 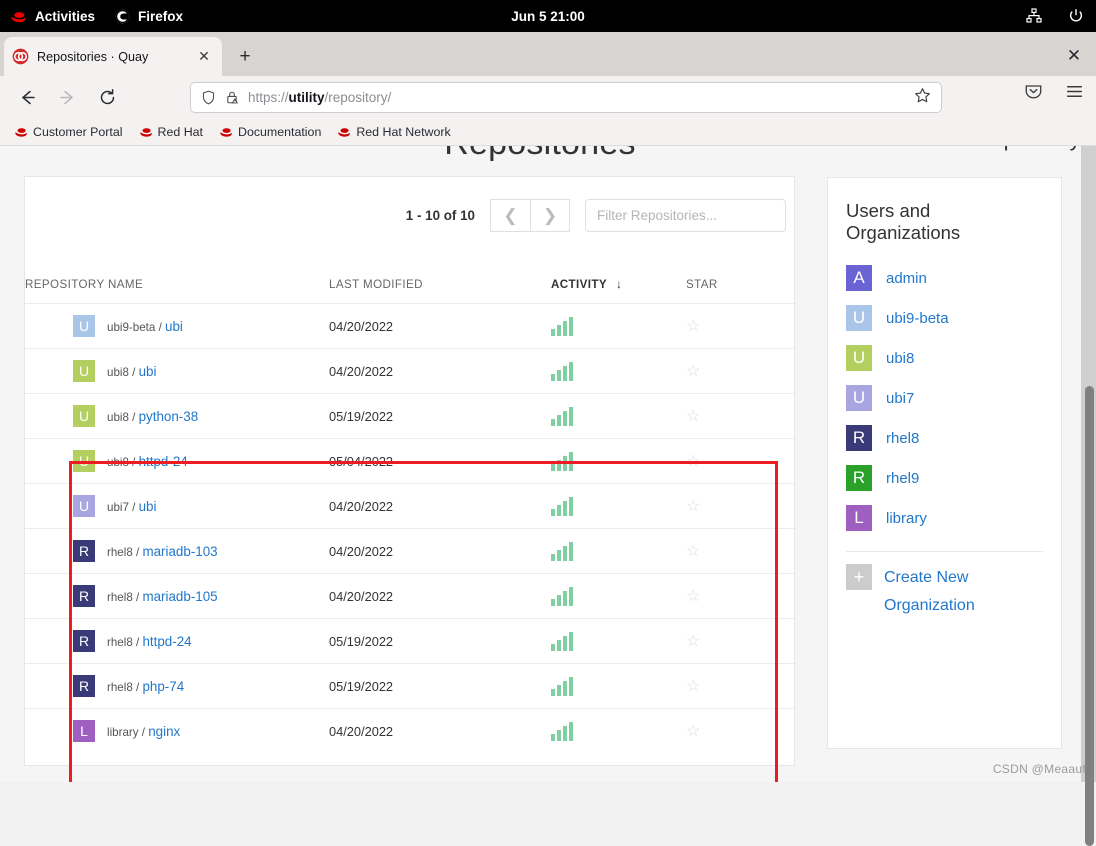 What do you see at coordinates (619, 284) in the screenshot?
I see `sort-descending-icon: ↓` at bounding box center [619, 284].